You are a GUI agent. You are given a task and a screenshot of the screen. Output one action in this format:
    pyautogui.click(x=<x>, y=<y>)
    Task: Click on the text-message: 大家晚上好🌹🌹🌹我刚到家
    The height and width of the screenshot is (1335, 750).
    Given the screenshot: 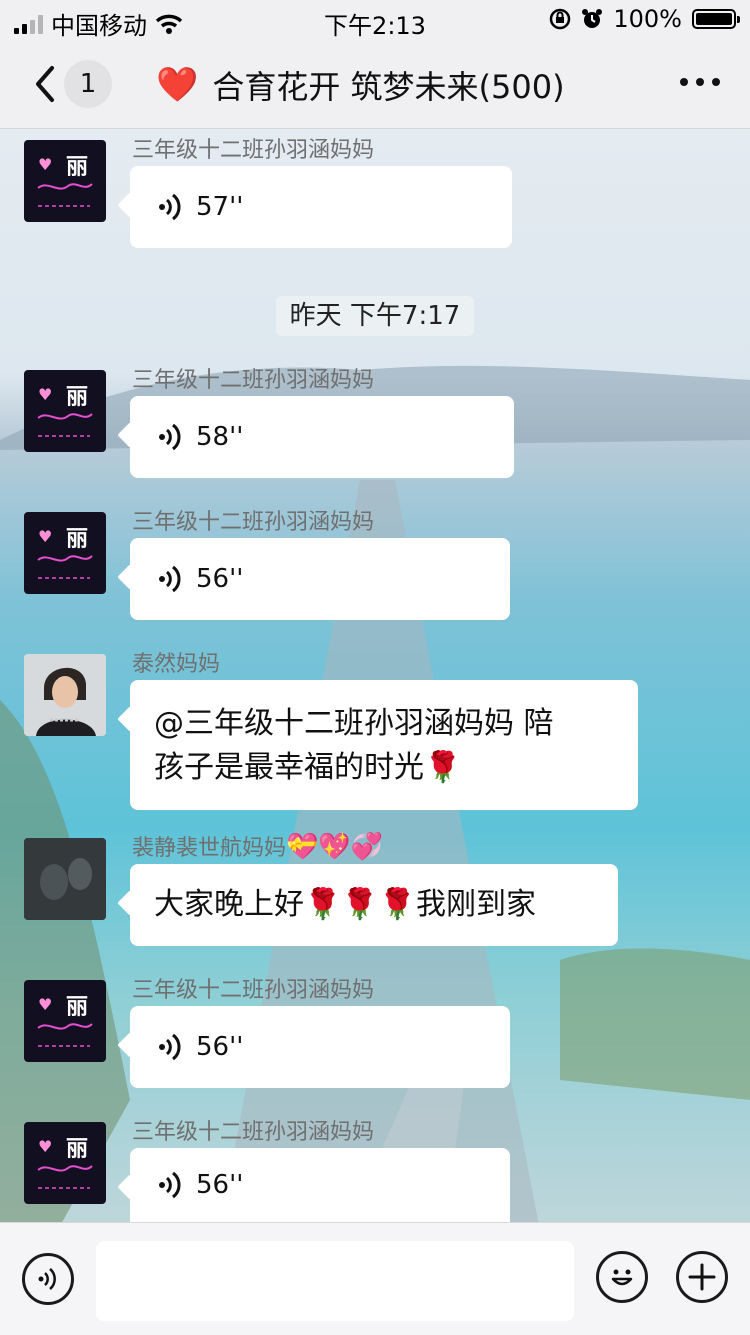 What is the action you would take?
    pyautogui.click(x=374, y=905)
    